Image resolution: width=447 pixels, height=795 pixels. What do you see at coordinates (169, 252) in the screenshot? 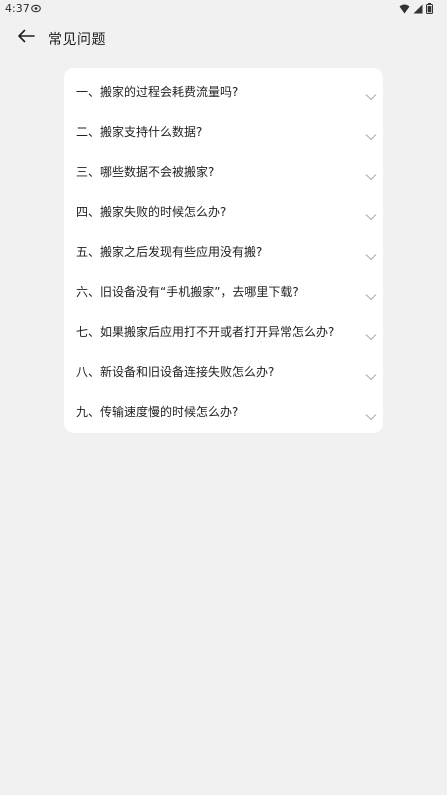
I see `faq-question: 五、搬家之后发现有些应用没有搬?` at bounding box center [169, 252].